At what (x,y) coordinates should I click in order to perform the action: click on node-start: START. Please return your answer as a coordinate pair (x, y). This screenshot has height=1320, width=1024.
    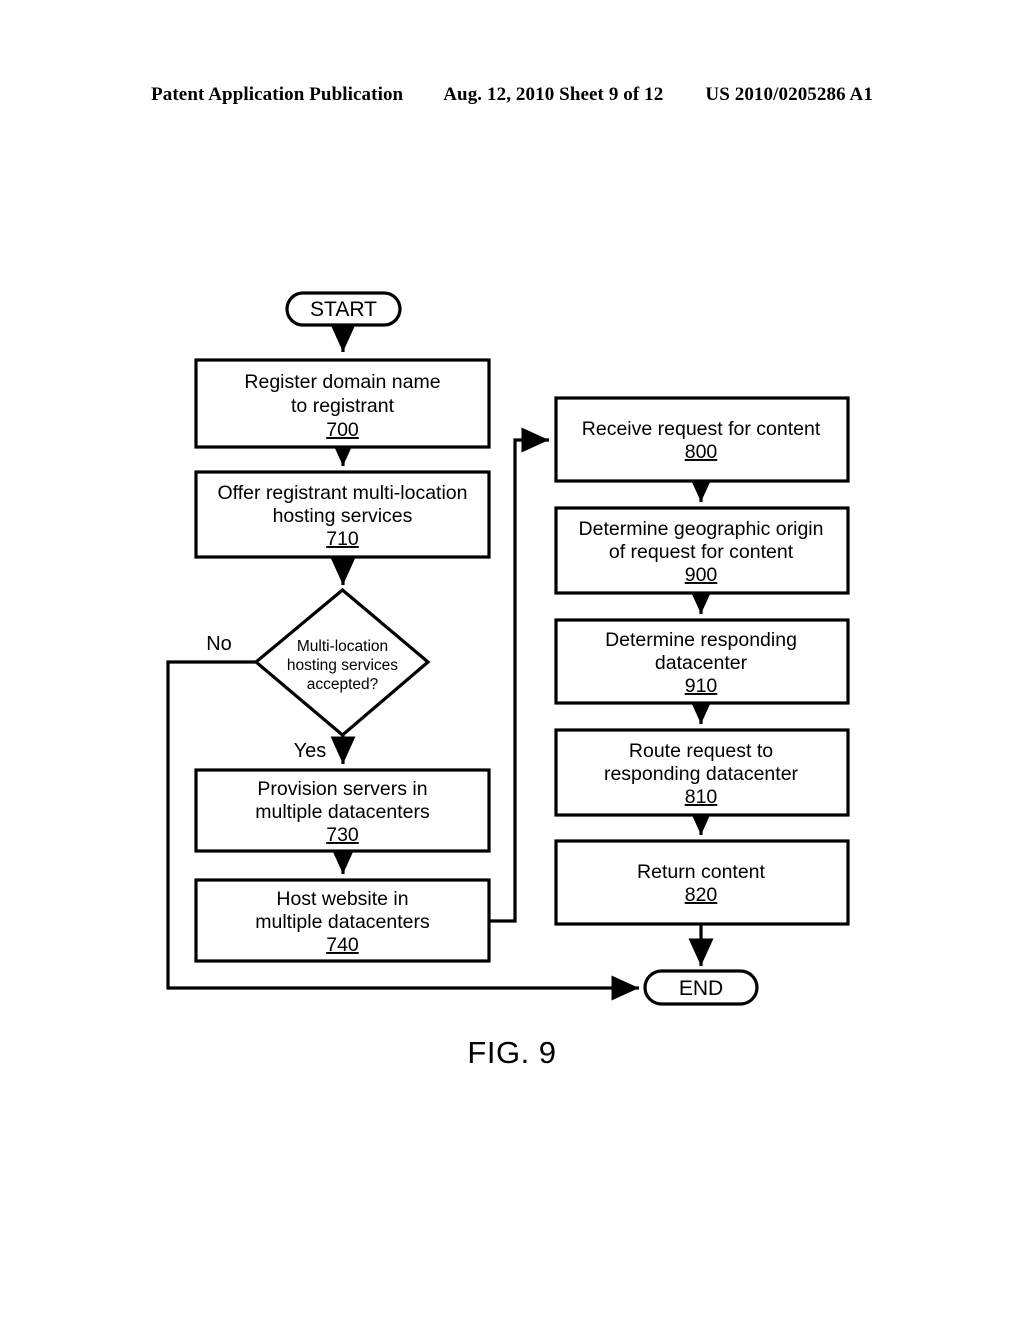
    Looking at the image, I should click on (343, 309).